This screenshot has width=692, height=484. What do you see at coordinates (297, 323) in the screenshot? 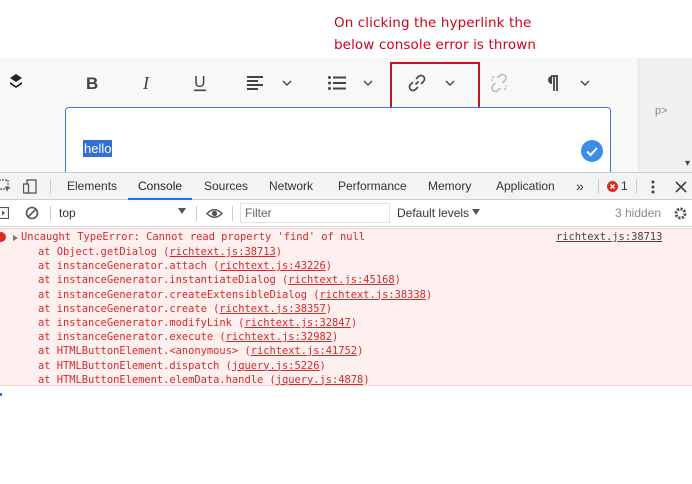
I see `stack-frame-source-link: richtext.js:32847` at bounding box center [297, 323].